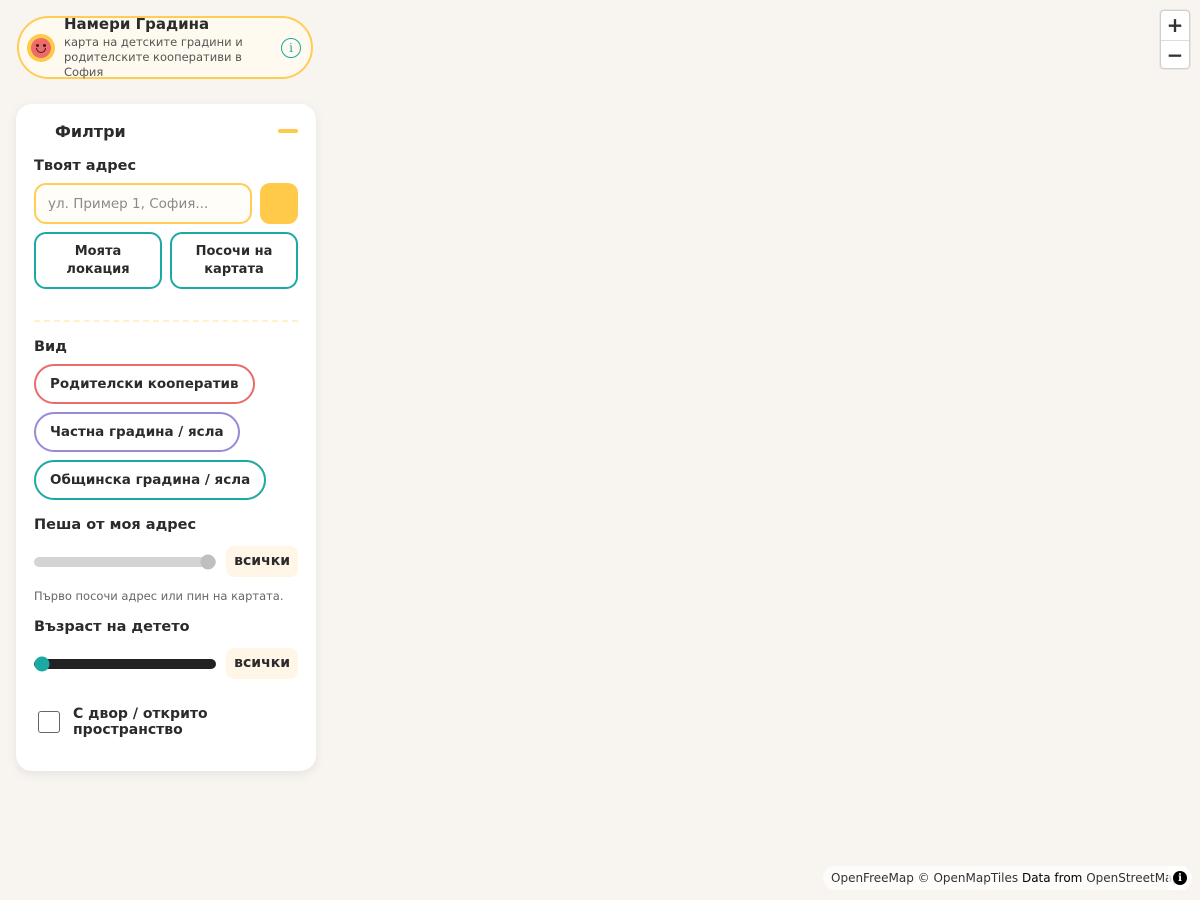 The image size is (1200, 900). Describe the element at coordinates (143, 203) in the screenshot. I see `address-input` at that location.